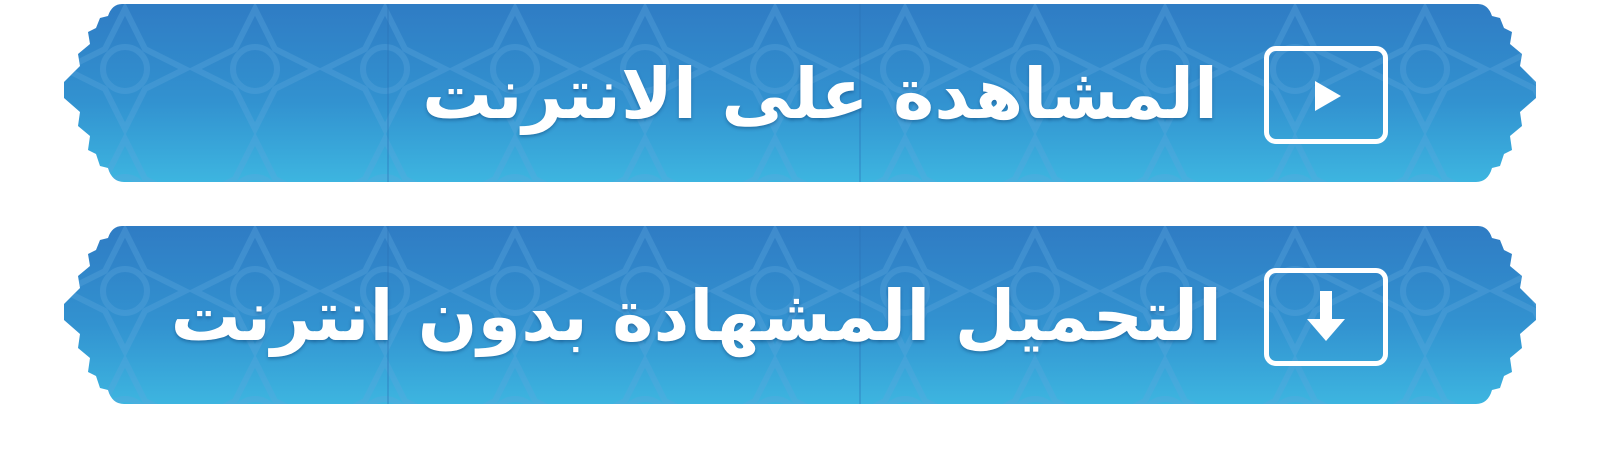  What do you see at coordinates (696, 316) in the screenshot?
I see `download-offline-label: التحميل المشهادة بدون انترنت` at bounding box center [696, 316].